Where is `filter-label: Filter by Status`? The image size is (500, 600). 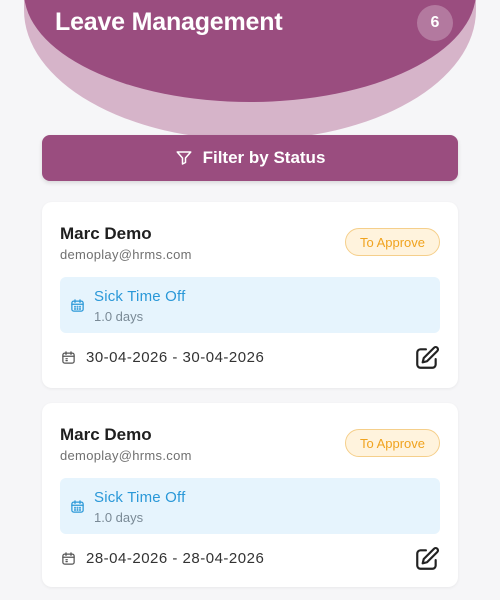
filter-label: Filter by Status is located at coordinates (264, 157).